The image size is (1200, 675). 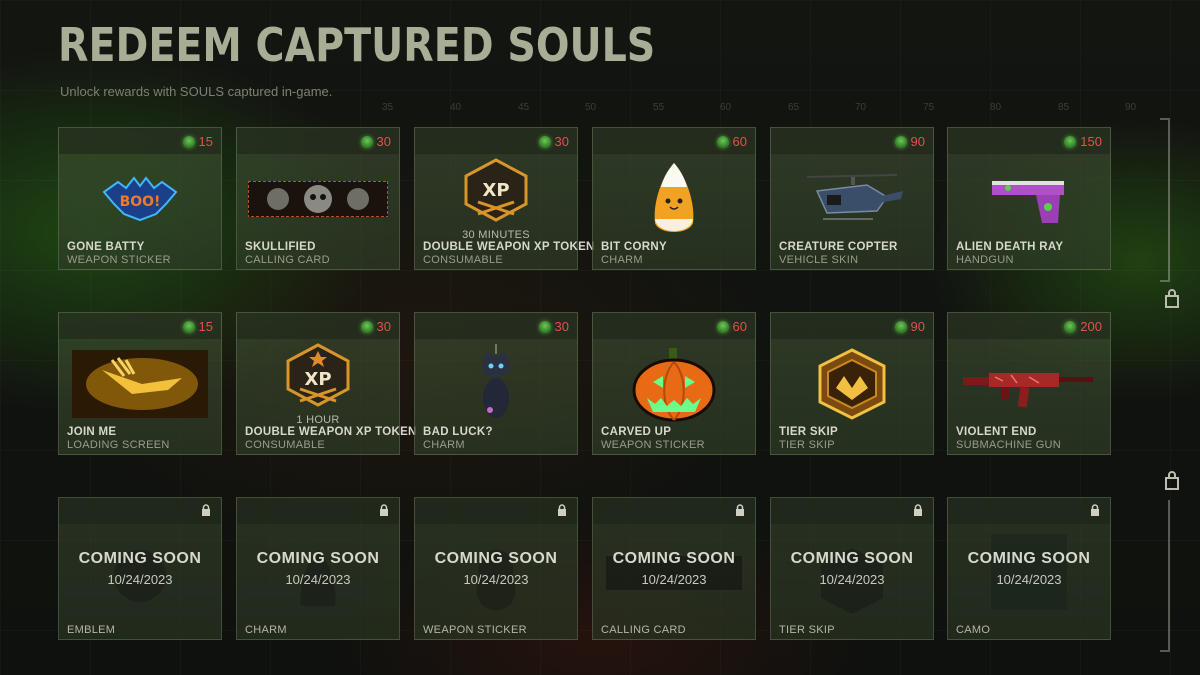 I want to click on item-name: TIER SKIP, so click(x=808, y=432).